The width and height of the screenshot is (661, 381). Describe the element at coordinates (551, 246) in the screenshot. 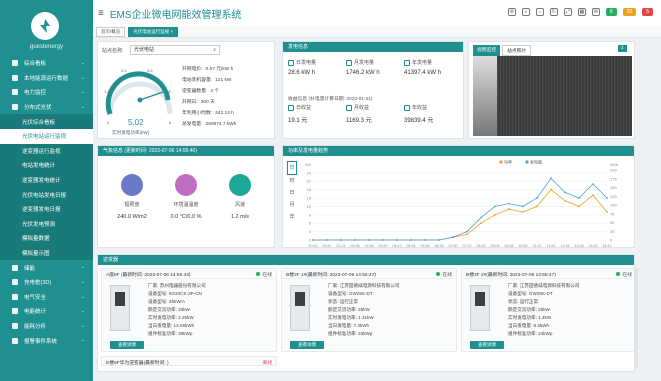

I see `x-tick-label: 11:54` at that location.